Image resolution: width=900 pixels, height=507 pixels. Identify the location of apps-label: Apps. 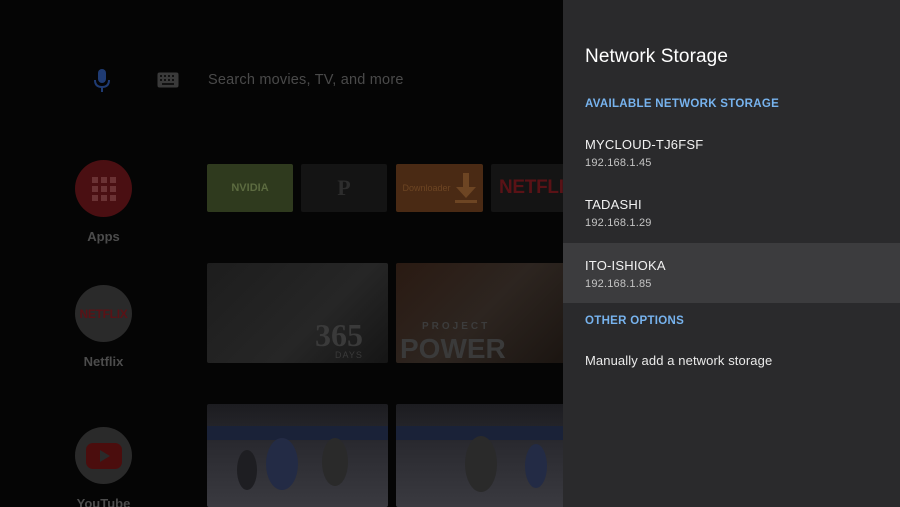
(103, 236).